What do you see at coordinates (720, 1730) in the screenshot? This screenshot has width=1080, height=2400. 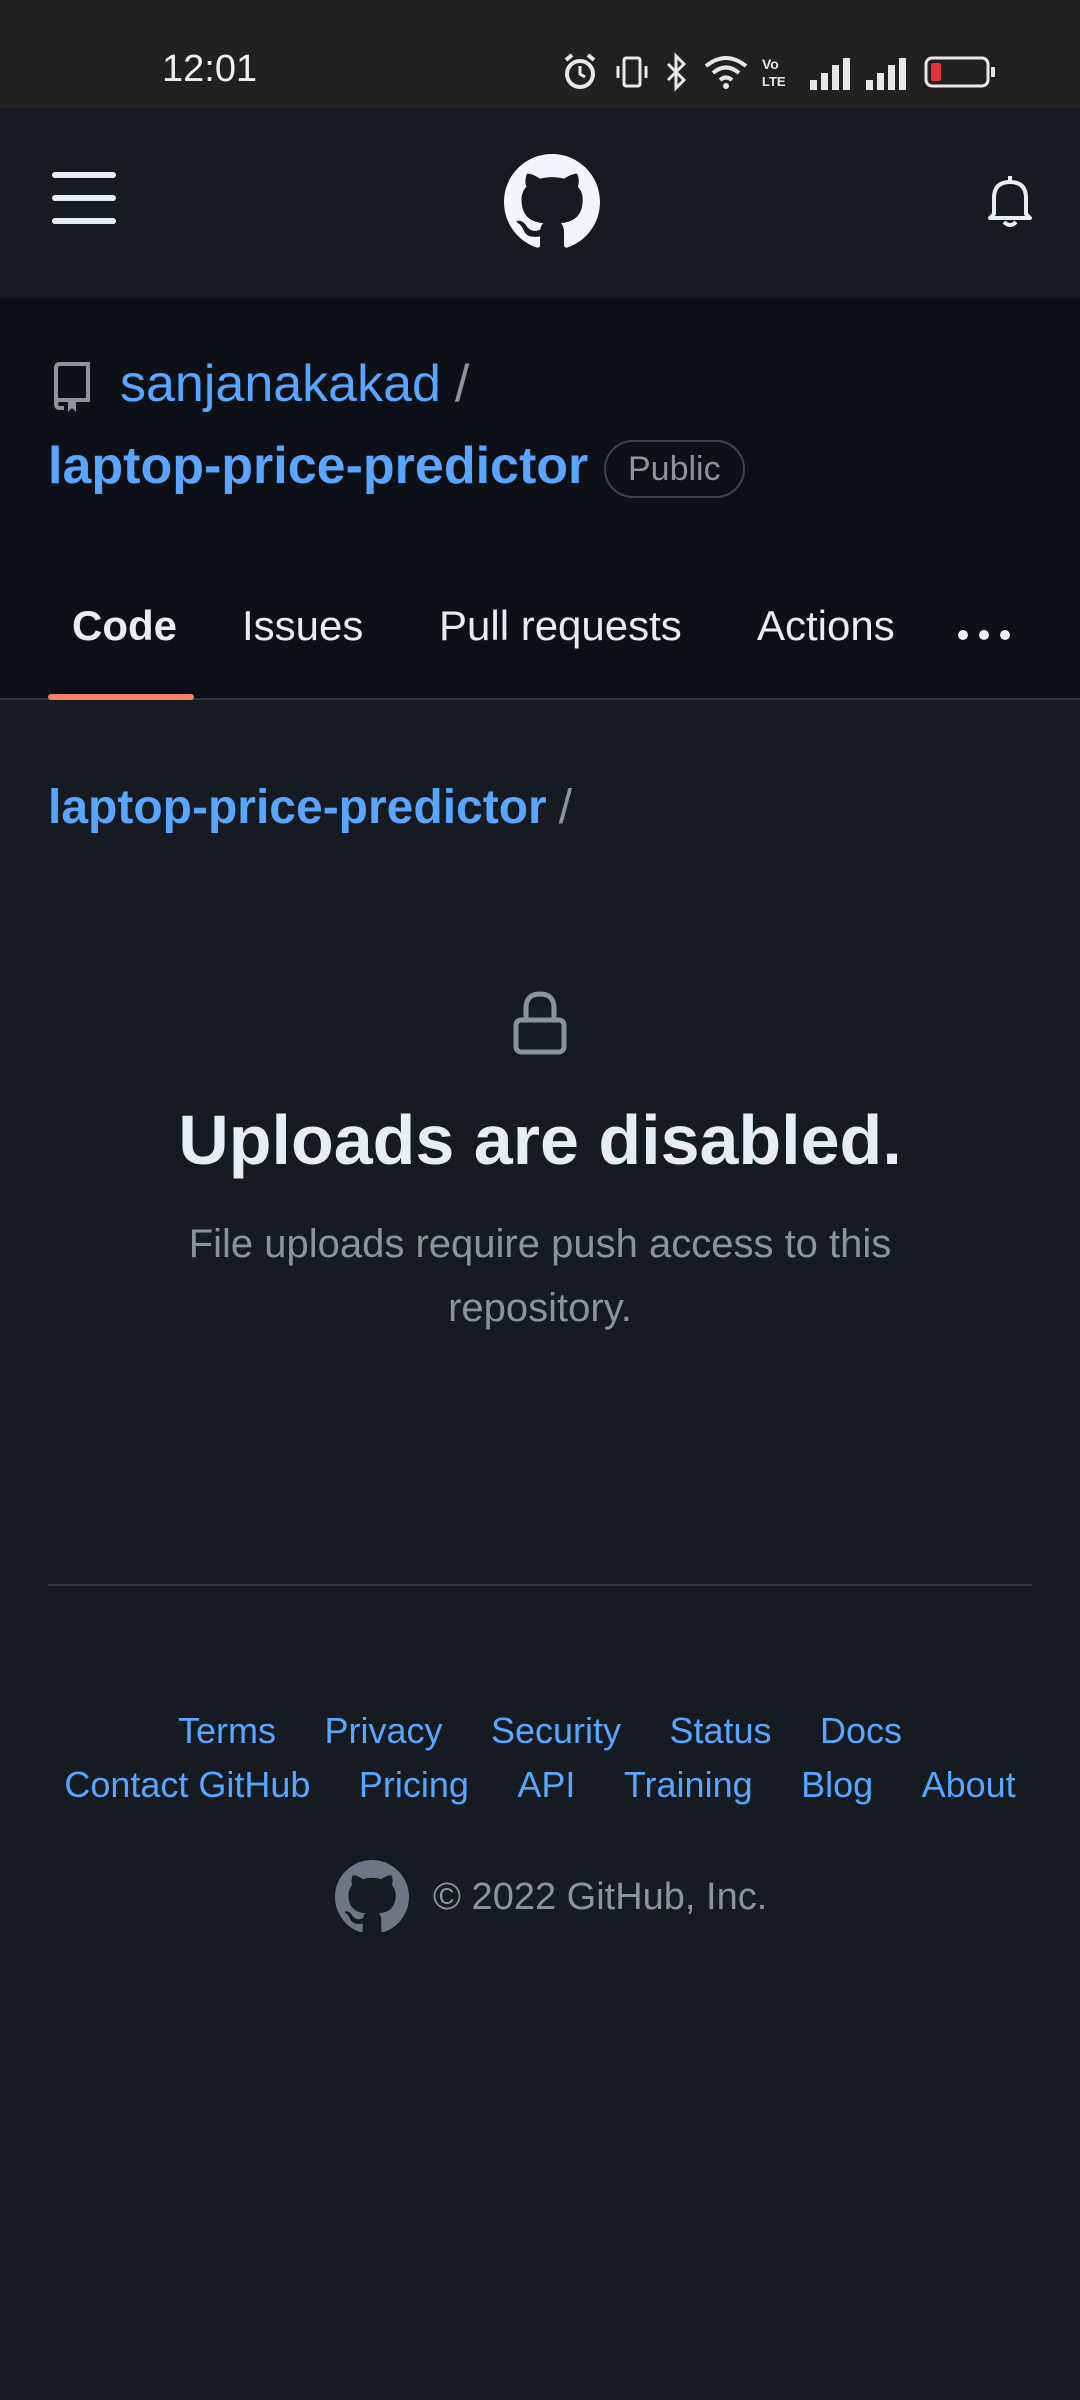 I see `footer-link-status: Status` at bounding box center [720, 1730].